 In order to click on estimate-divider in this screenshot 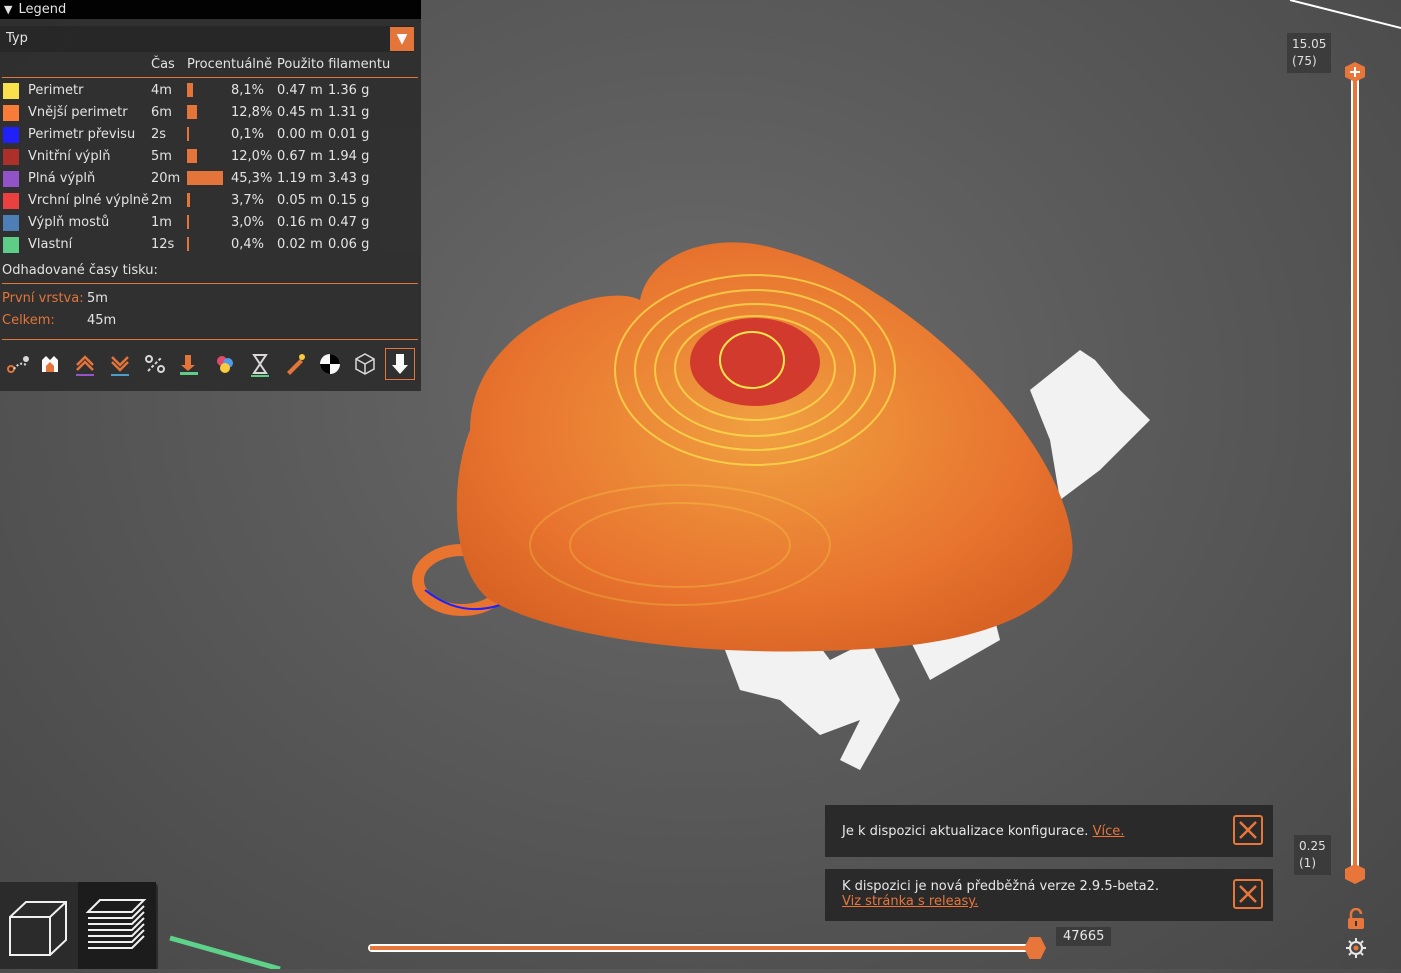, I will do `click(210, 283)`.